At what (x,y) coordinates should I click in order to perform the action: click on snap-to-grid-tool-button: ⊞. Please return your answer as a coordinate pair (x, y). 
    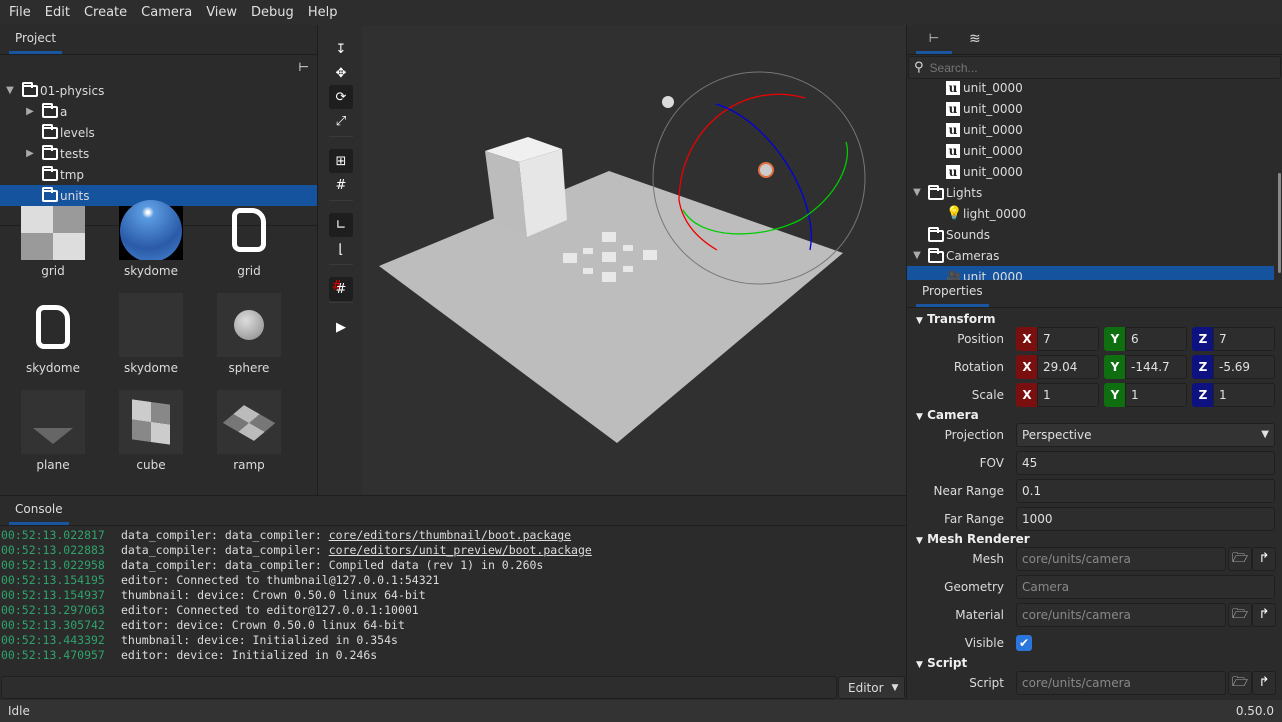
    Looking at the image, I should click on (341, 161).